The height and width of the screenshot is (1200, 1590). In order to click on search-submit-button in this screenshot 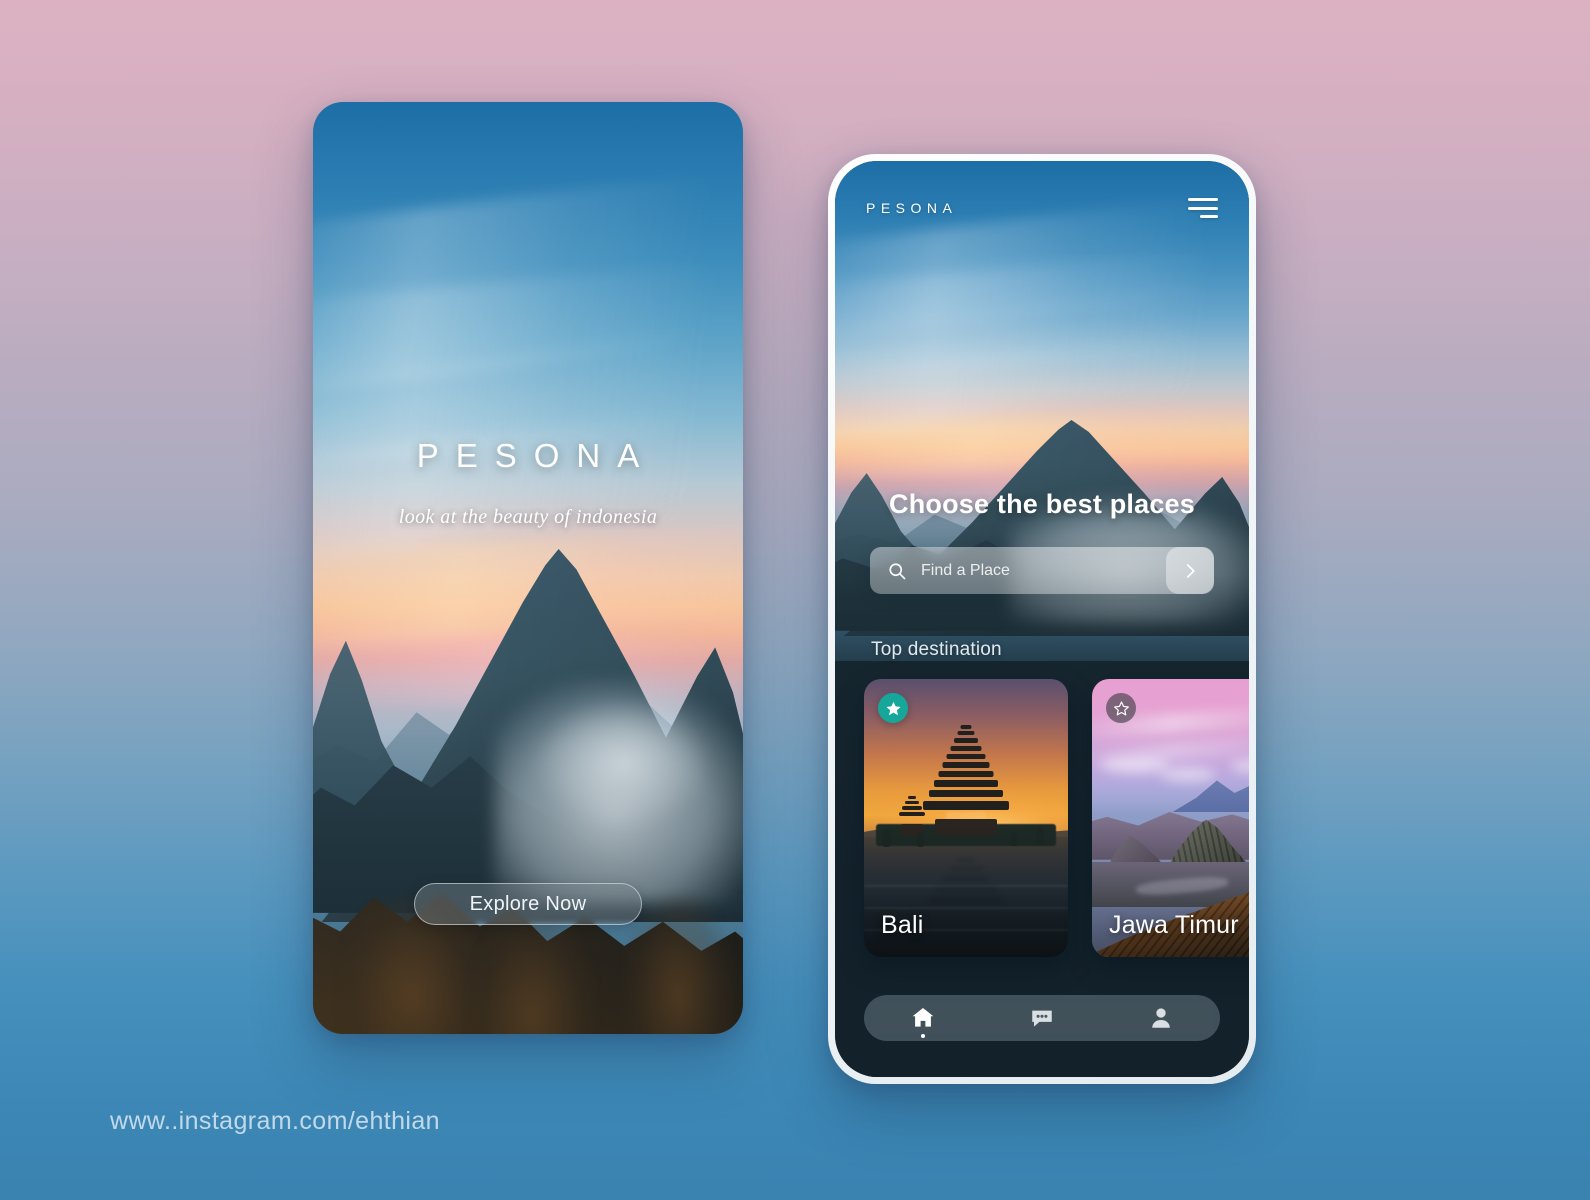, I will do `click(1190, 570)`.